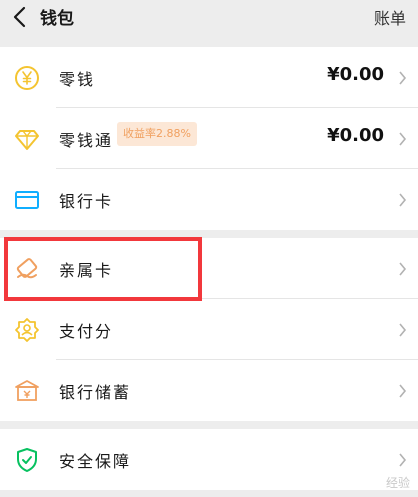  I want to click on family-card-icon, so click(27, 268).